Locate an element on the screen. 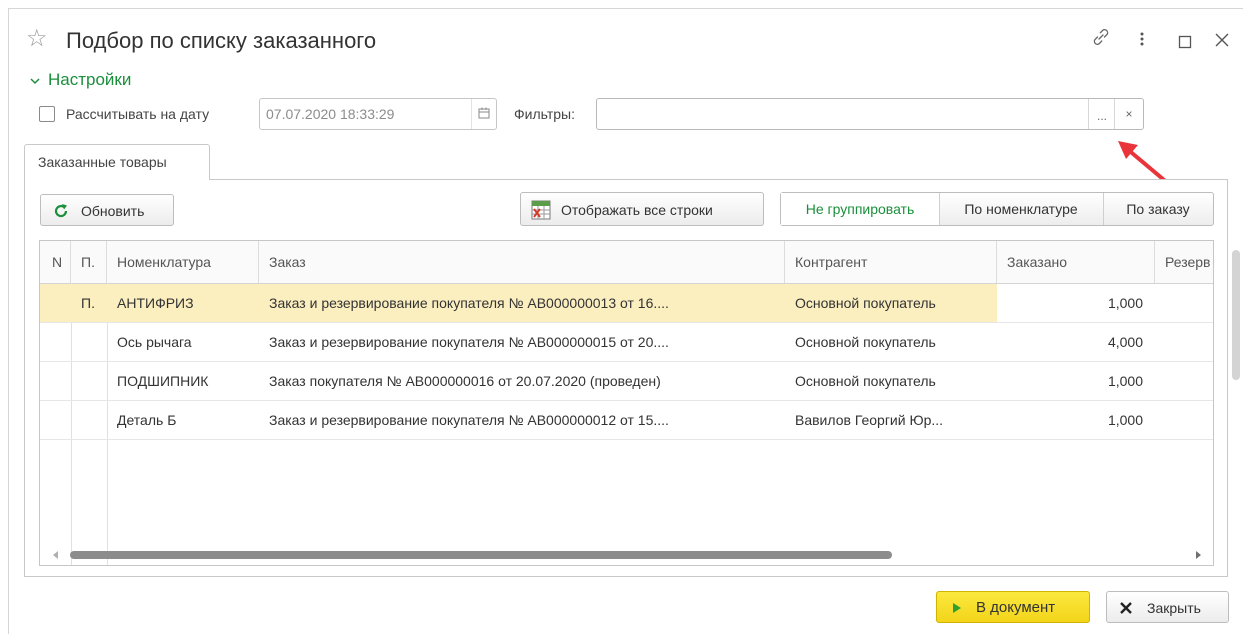 This screenshot has width=1243, height=634. group-none-button: Не группировать is located at coordinates (860, 209).